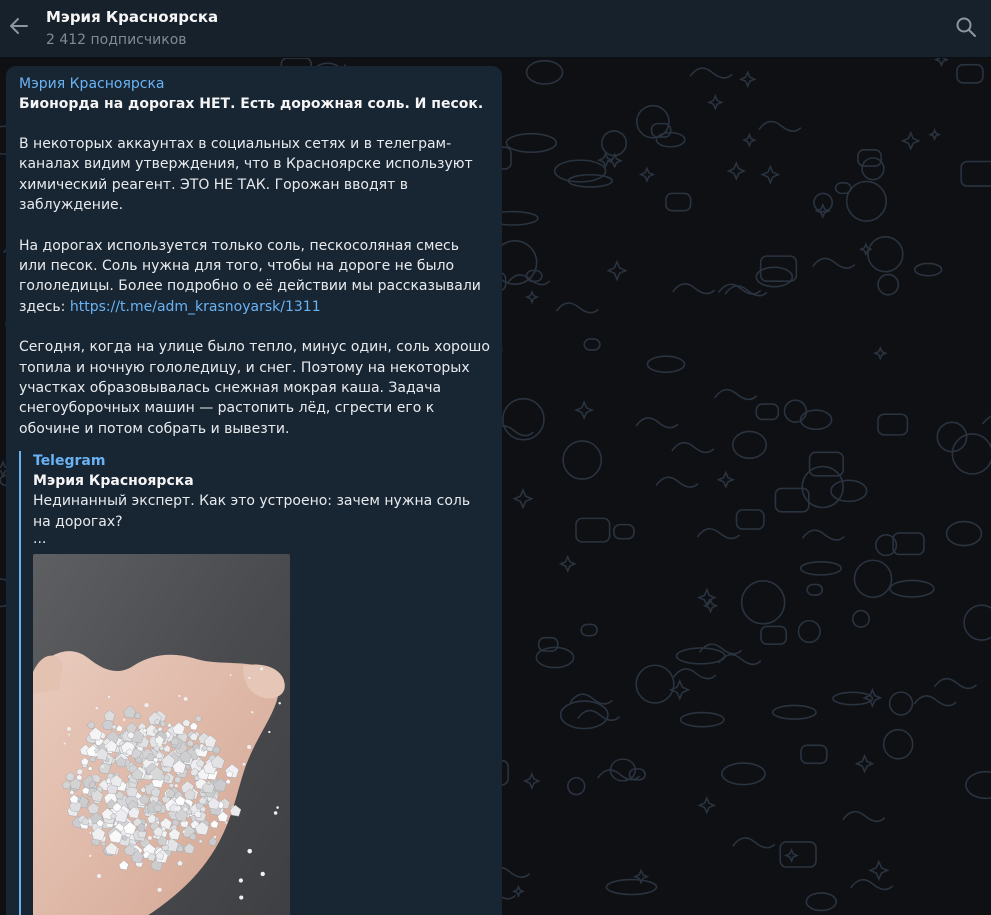 The image size is (991, 915). I want to click on message-link: https://t.me/adm_krasnoyarsk/1311, so click(195, 307).